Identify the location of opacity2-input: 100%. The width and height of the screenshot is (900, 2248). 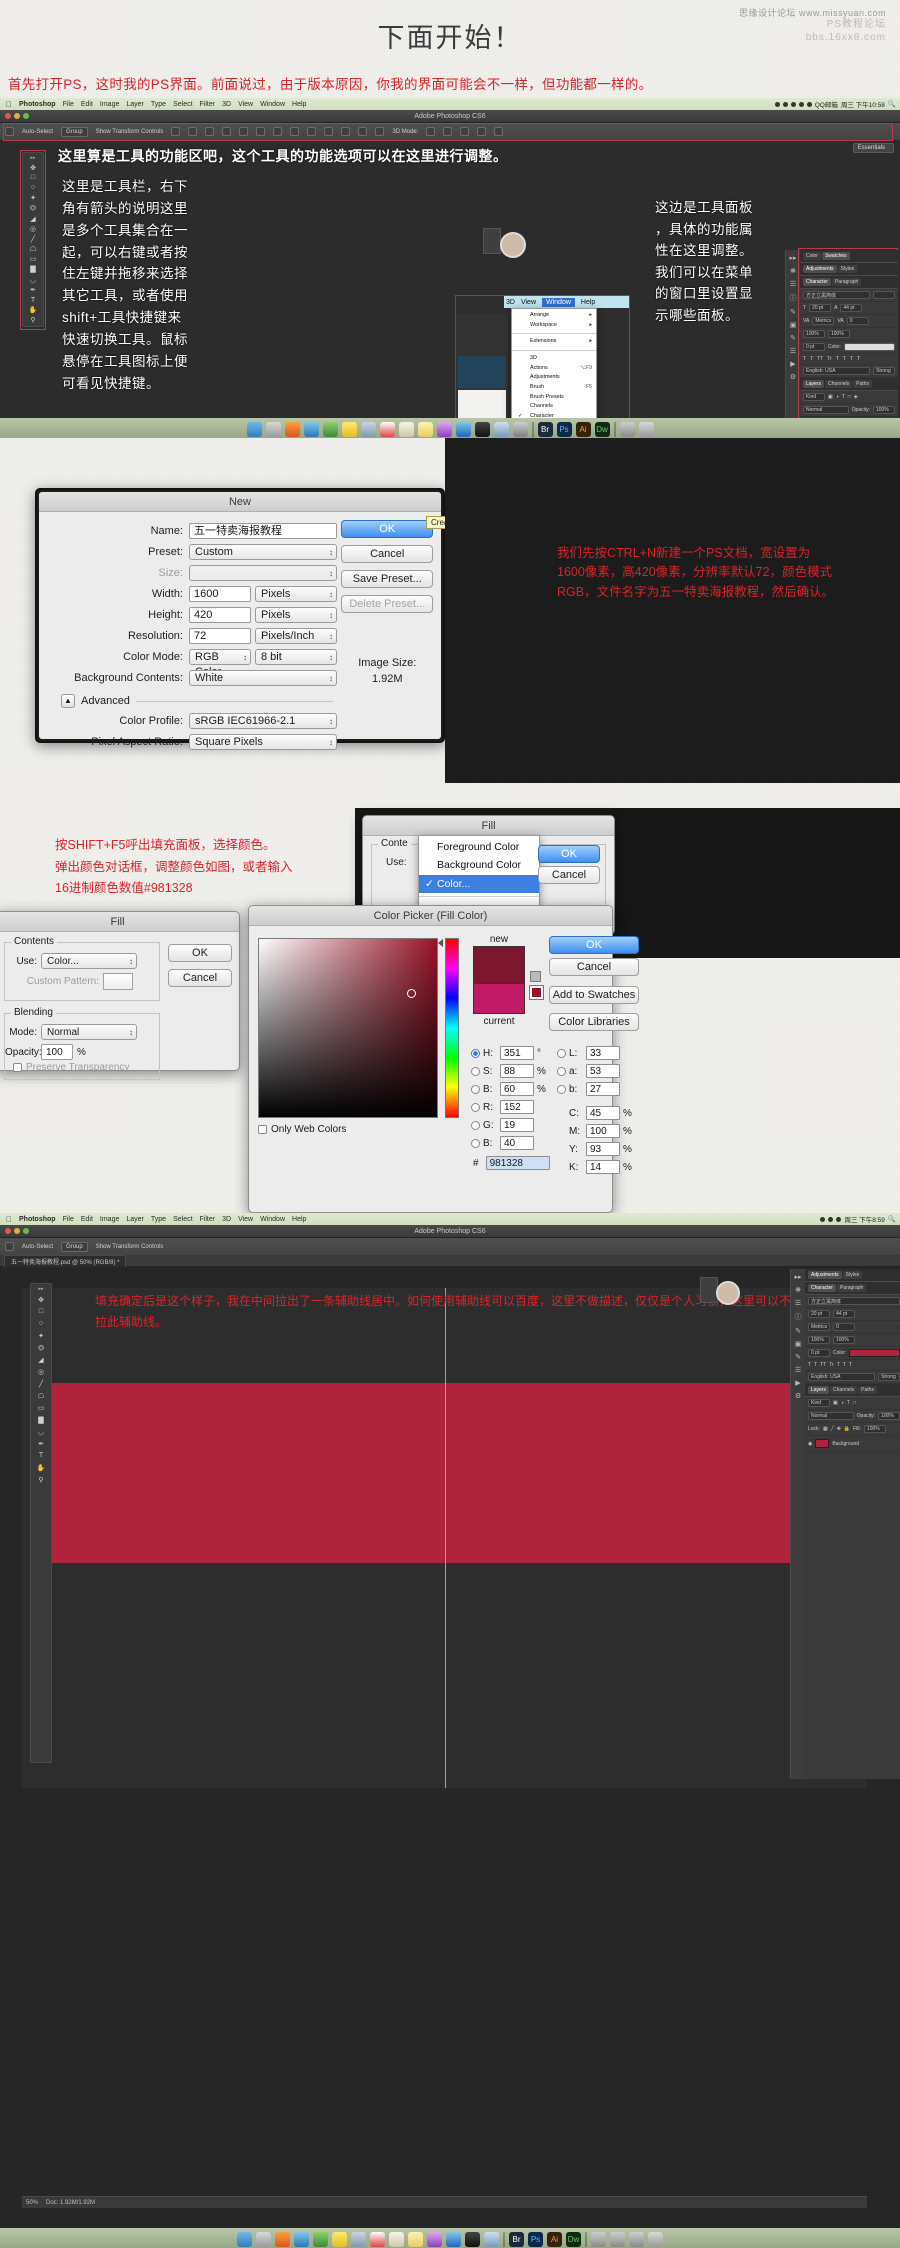
(889, 1416).